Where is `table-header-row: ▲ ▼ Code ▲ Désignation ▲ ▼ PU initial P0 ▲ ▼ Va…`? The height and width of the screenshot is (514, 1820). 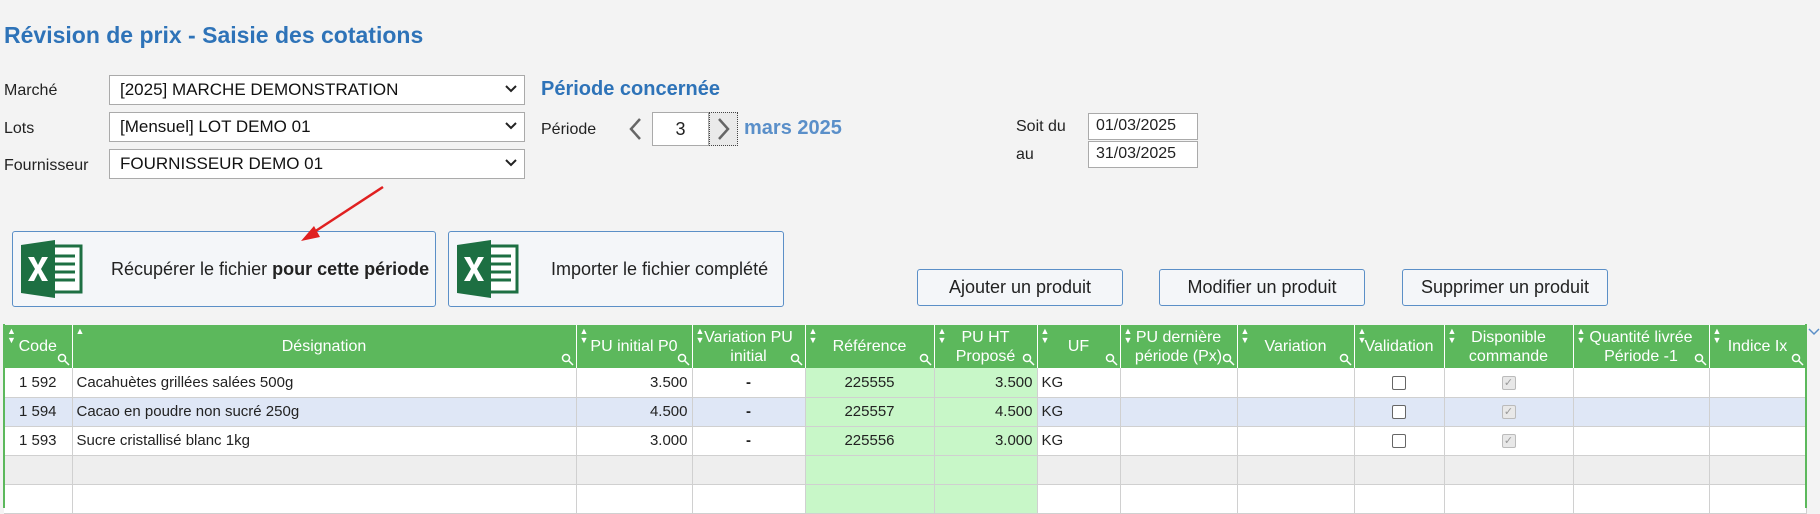 table-header-row: ▲ ▼ Code ▲ Désignation ▲ ▼ PU initial P0 ▲ ▼ Va… is located at coordinates (905, 346).